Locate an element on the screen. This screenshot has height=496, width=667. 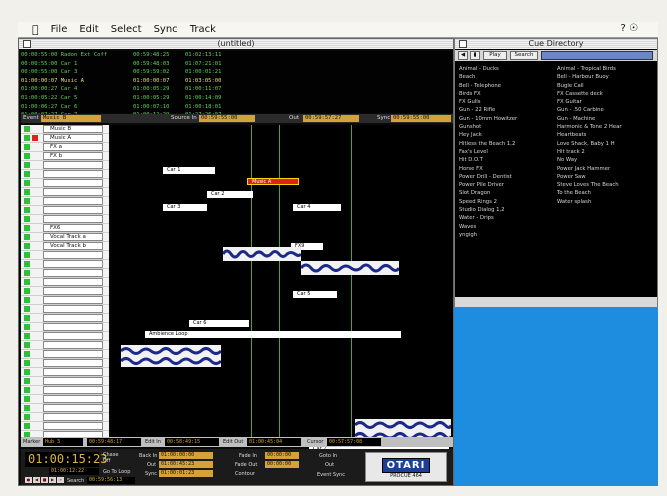
goto-in-label: Goto In is located at coordinates (328, 456).